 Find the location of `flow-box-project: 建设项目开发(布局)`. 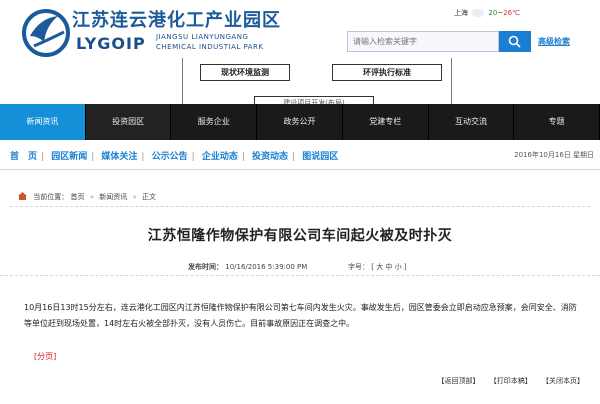

flow-box-project: 建设项目开发(布局) is located at coordinates (314, 100).